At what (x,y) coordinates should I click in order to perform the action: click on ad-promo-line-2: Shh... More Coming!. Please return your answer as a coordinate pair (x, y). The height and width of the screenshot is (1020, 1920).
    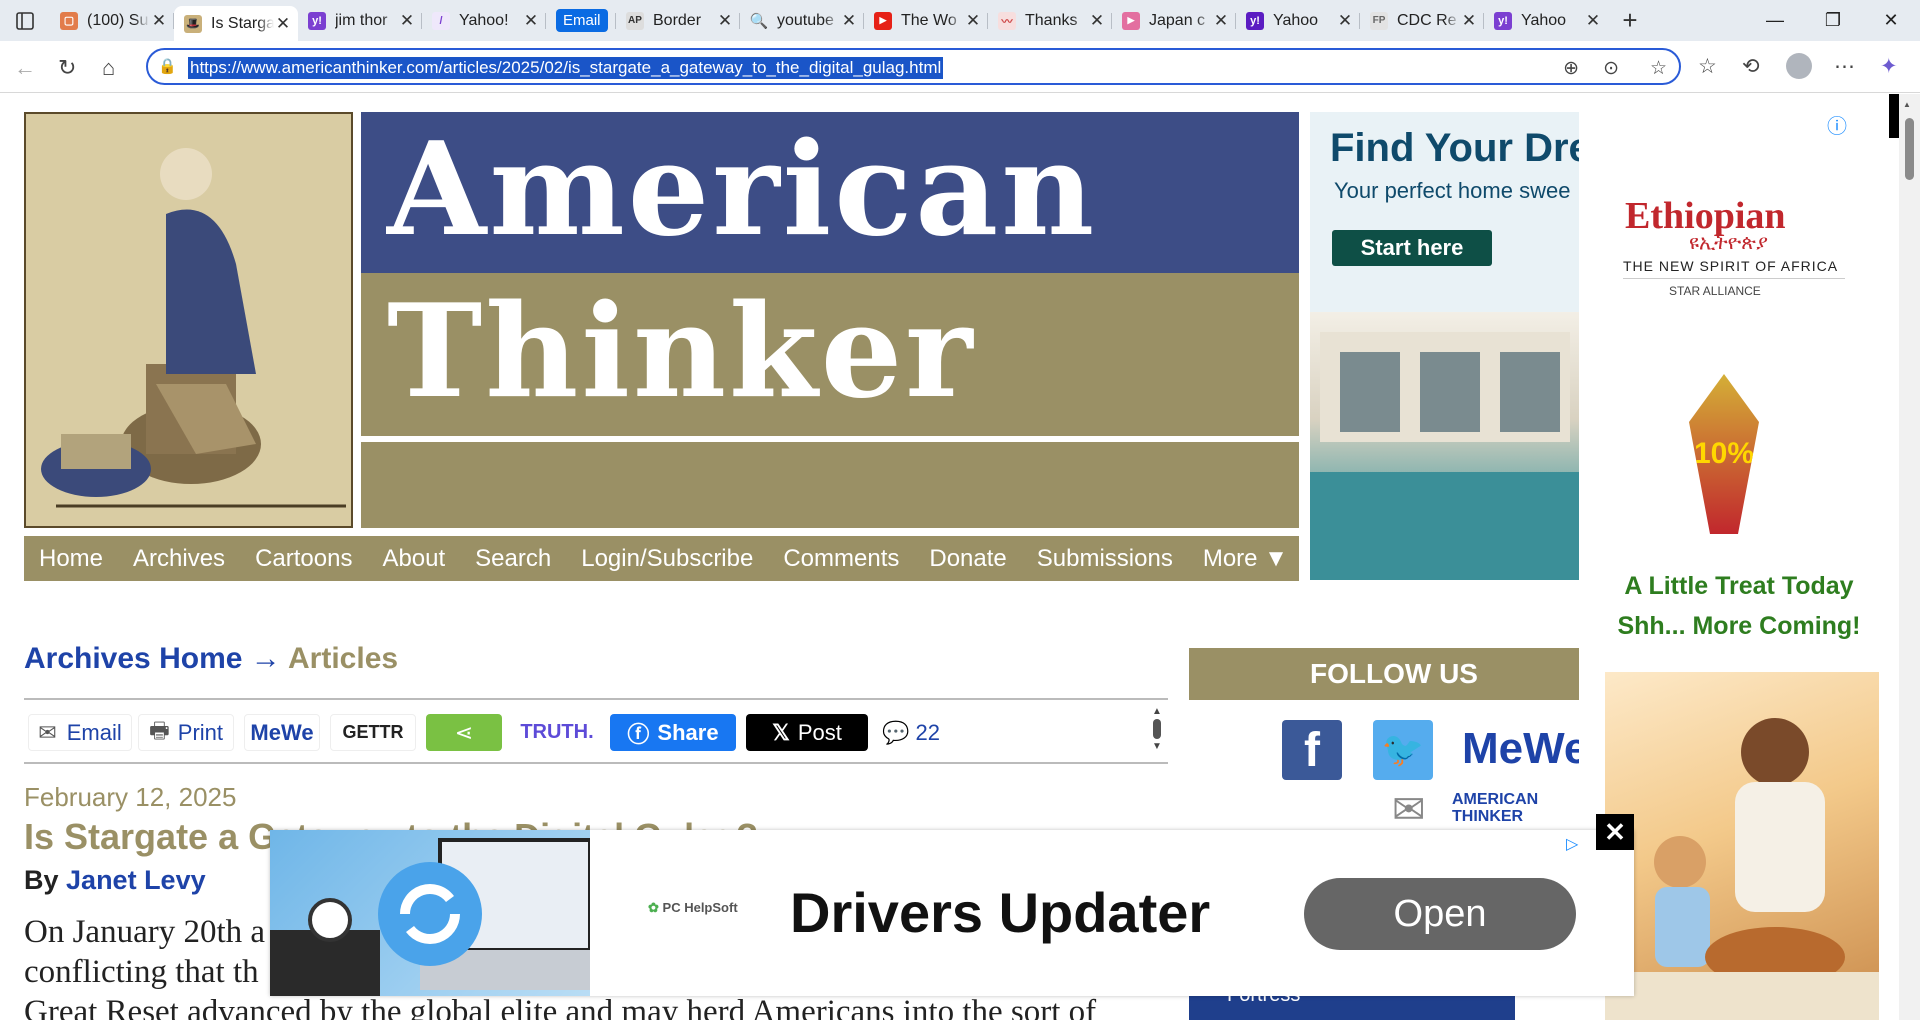
    Looking at the image, I should click on (1739, 626).